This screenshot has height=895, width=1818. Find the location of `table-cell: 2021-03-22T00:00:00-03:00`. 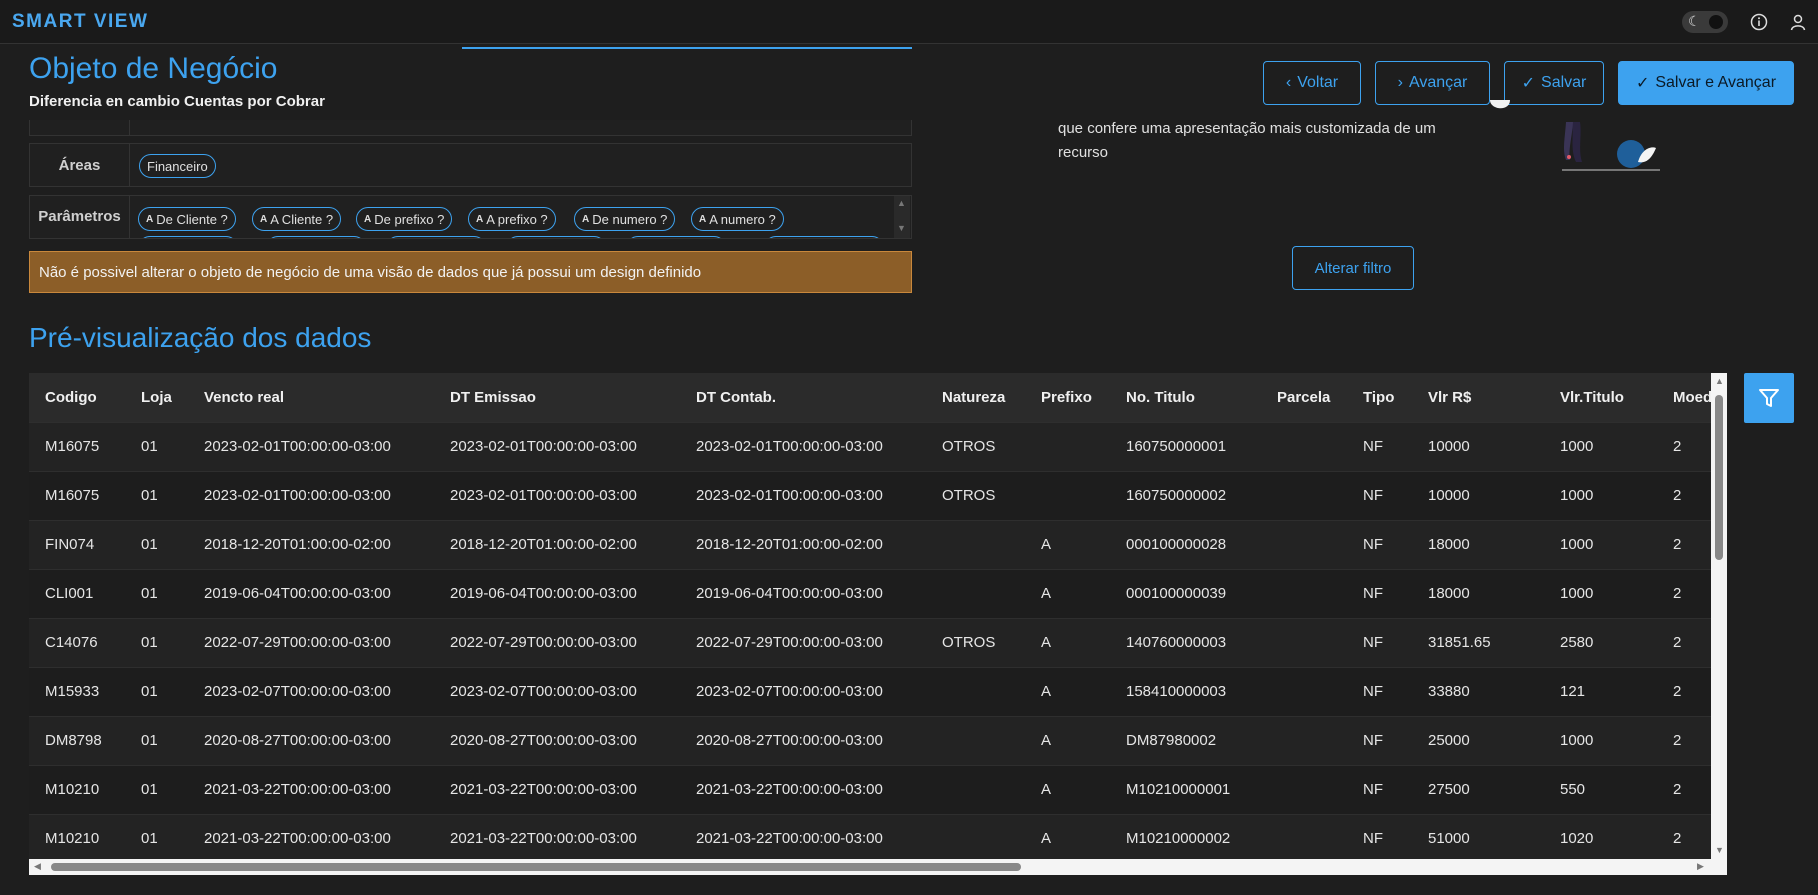

table-cell: 2021-03-22T00:00:00-03:00 is located at coordinates (557, 789).